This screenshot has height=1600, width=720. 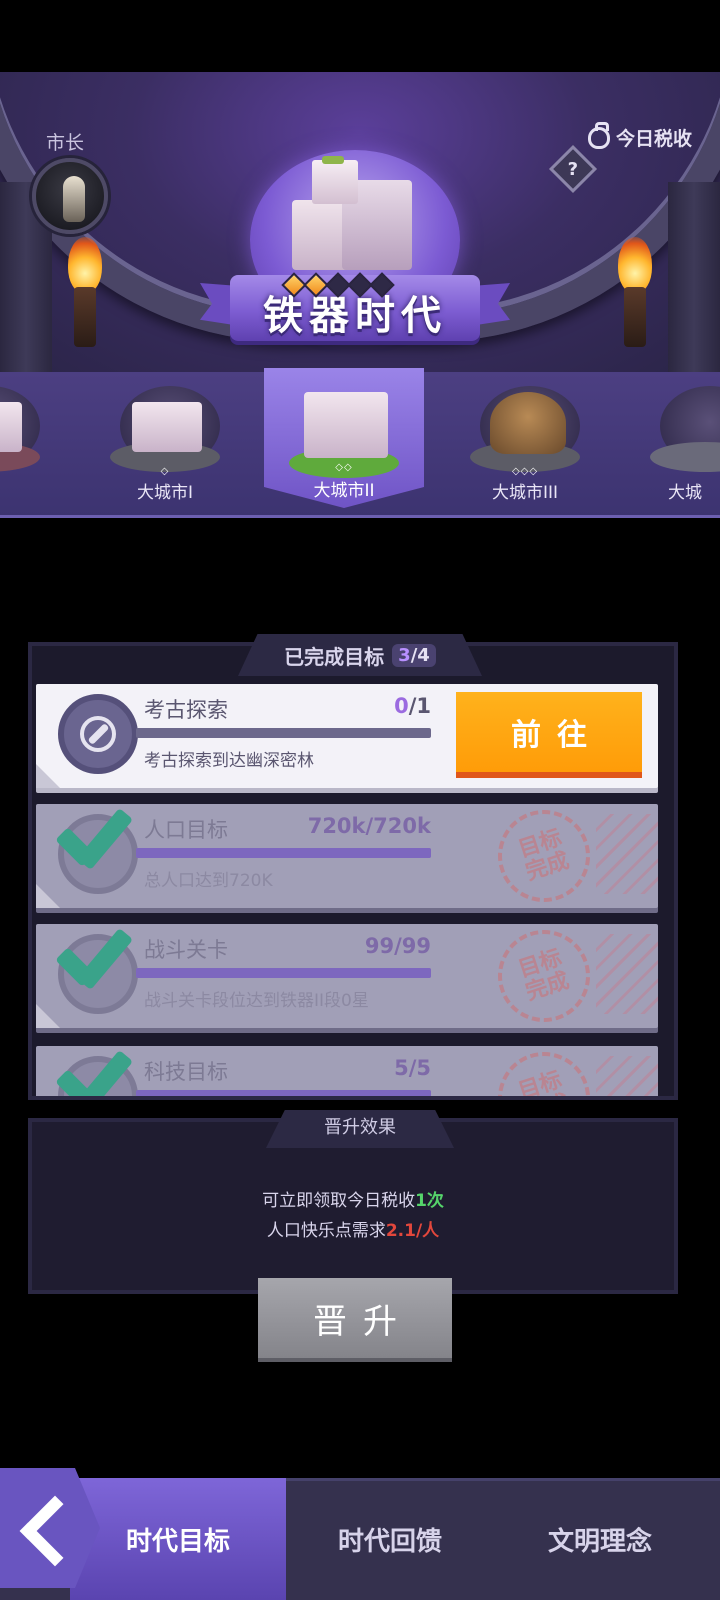 What do you see at coordinates (360, 36) in the screenshot?
I see `status-bar` at bounding box center [360, 36].